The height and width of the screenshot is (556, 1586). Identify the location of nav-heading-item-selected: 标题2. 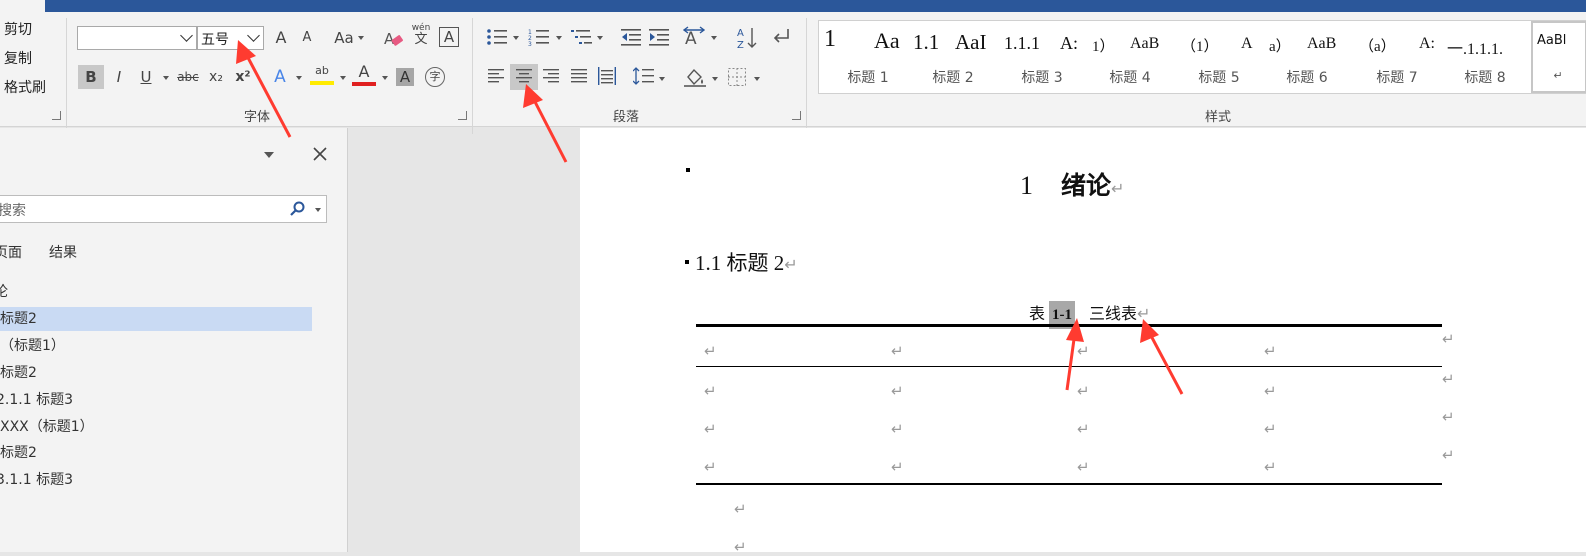
(156, 319).